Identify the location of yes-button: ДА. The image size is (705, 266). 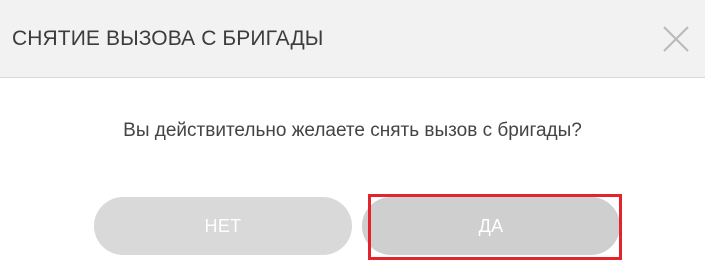
(491, 226).